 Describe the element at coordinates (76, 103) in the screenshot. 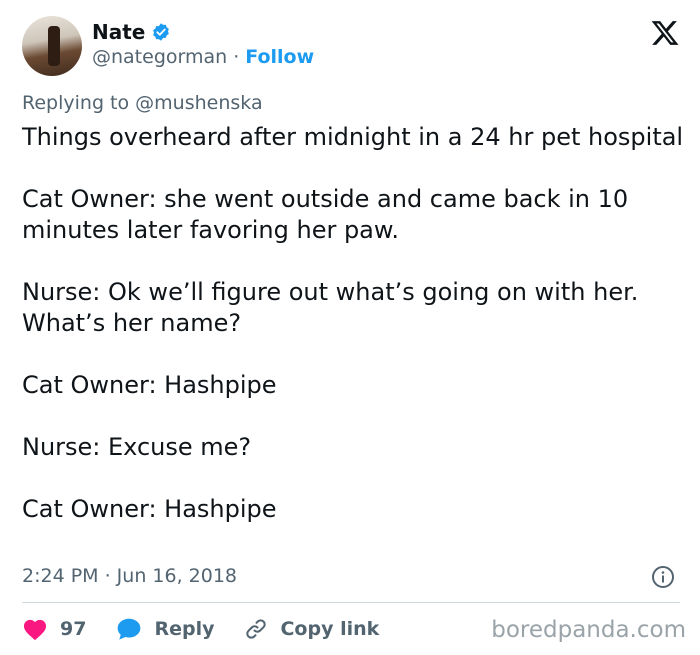

I see `replying-to-label: Replying to` at that location.